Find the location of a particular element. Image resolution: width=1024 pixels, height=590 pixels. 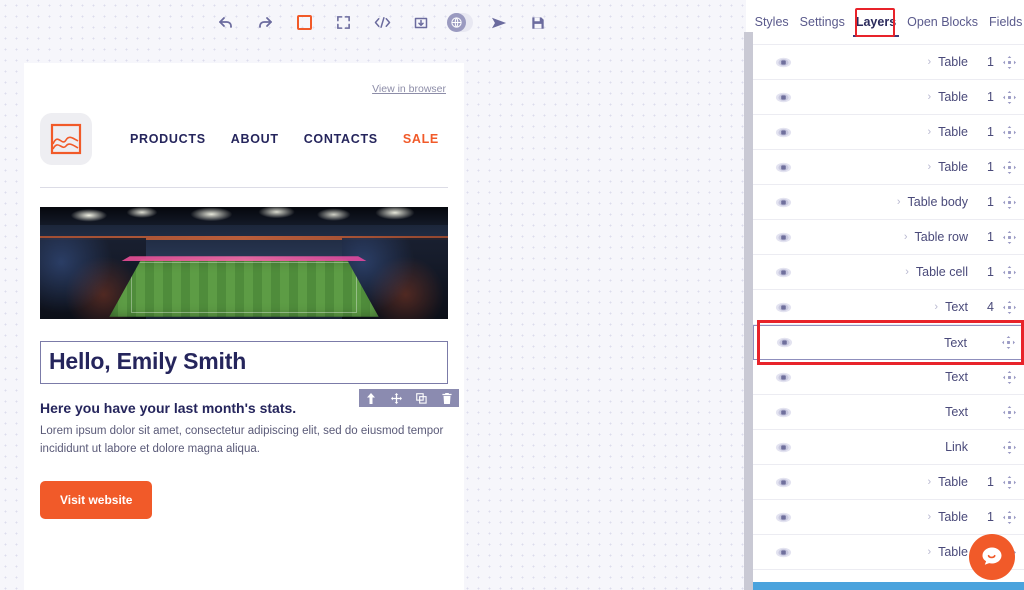

layer-child-count: 1 is located at coordinates (990, 237).